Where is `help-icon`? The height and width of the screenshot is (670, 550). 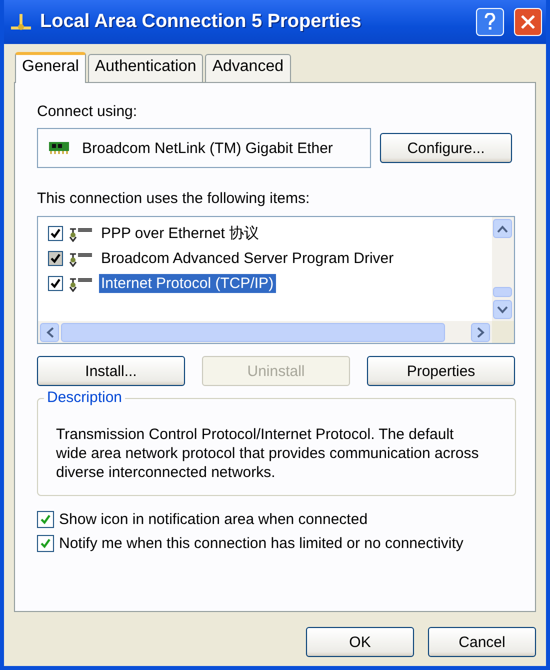
help-icon is located at coordinates (490, 22).